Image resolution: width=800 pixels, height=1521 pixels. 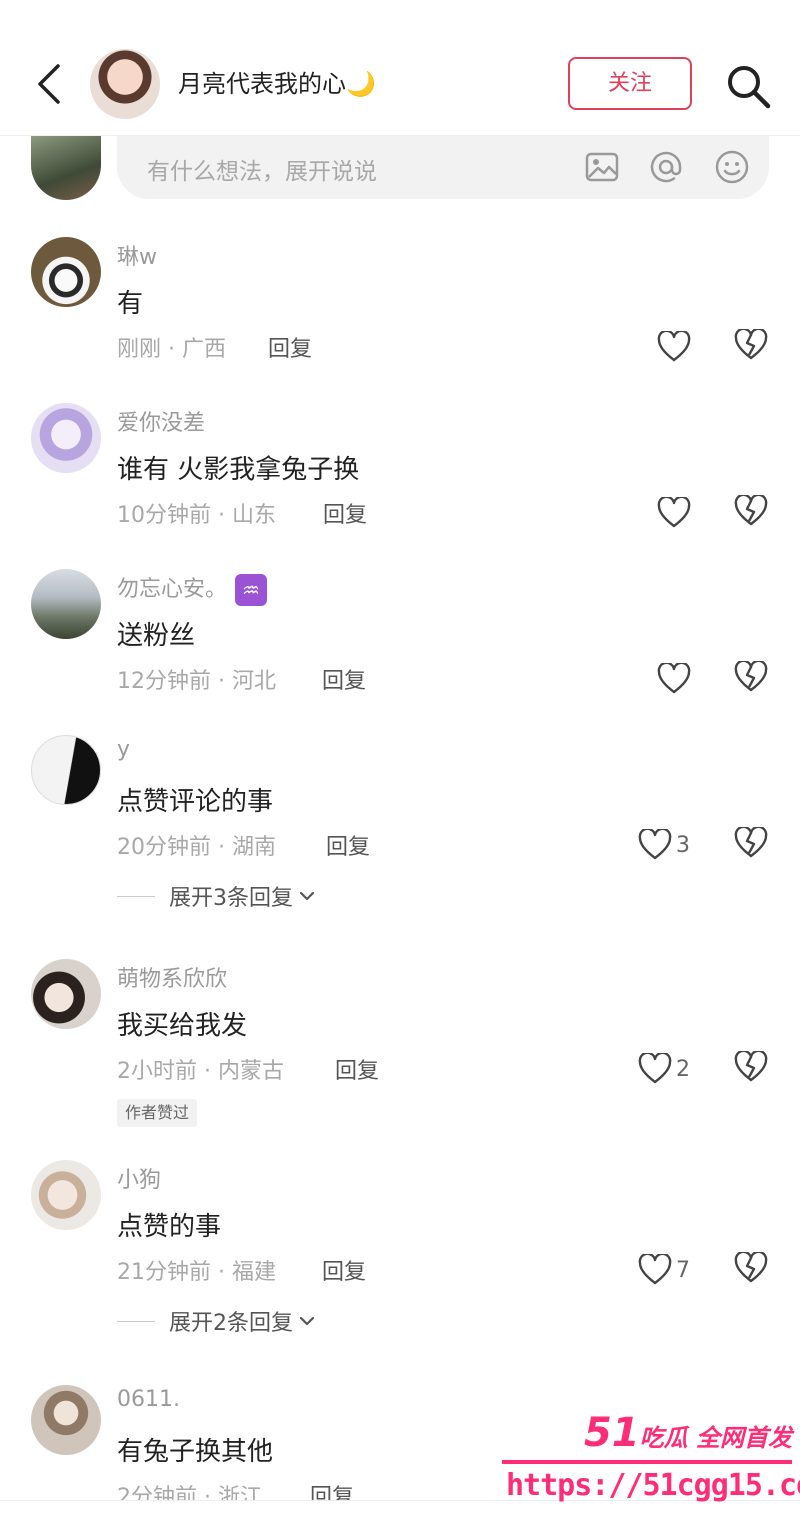 What do you see at coordinates (156, 636) in the screenshot?
I see `comment-text: 送粉丝` at bounding box center [156, 636].